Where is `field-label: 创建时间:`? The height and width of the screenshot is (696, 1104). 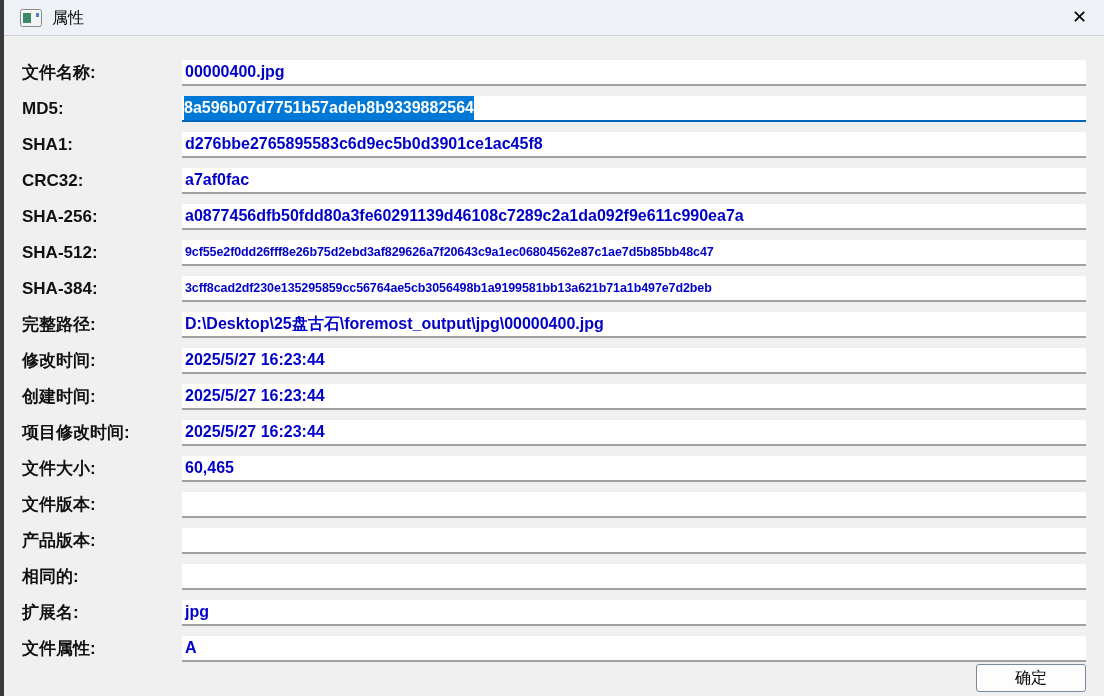 field-label: 创建时间: is located at coordinates (59, 397).